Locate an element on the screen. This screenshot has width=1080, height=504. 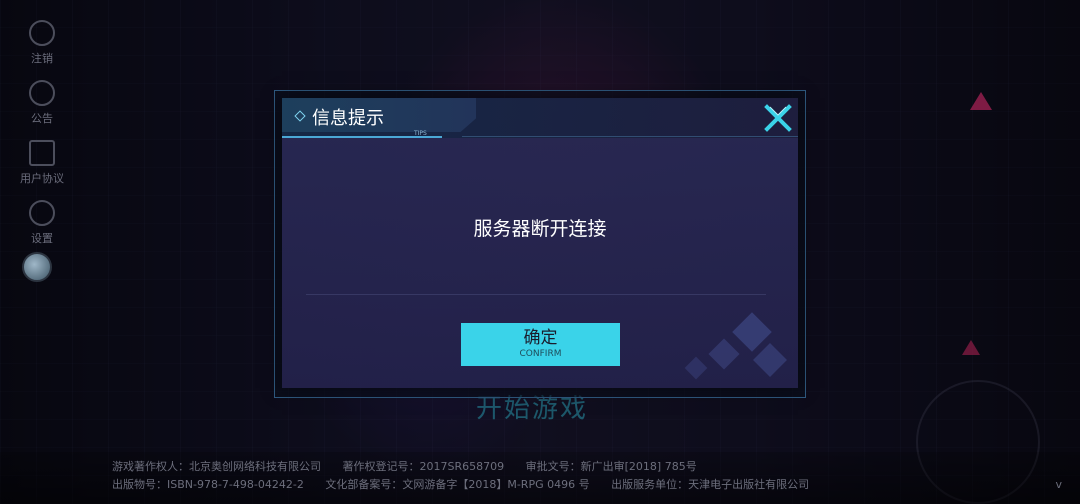
confirm-button: 确定 CONFIRM is located at coordinates (540, 344).